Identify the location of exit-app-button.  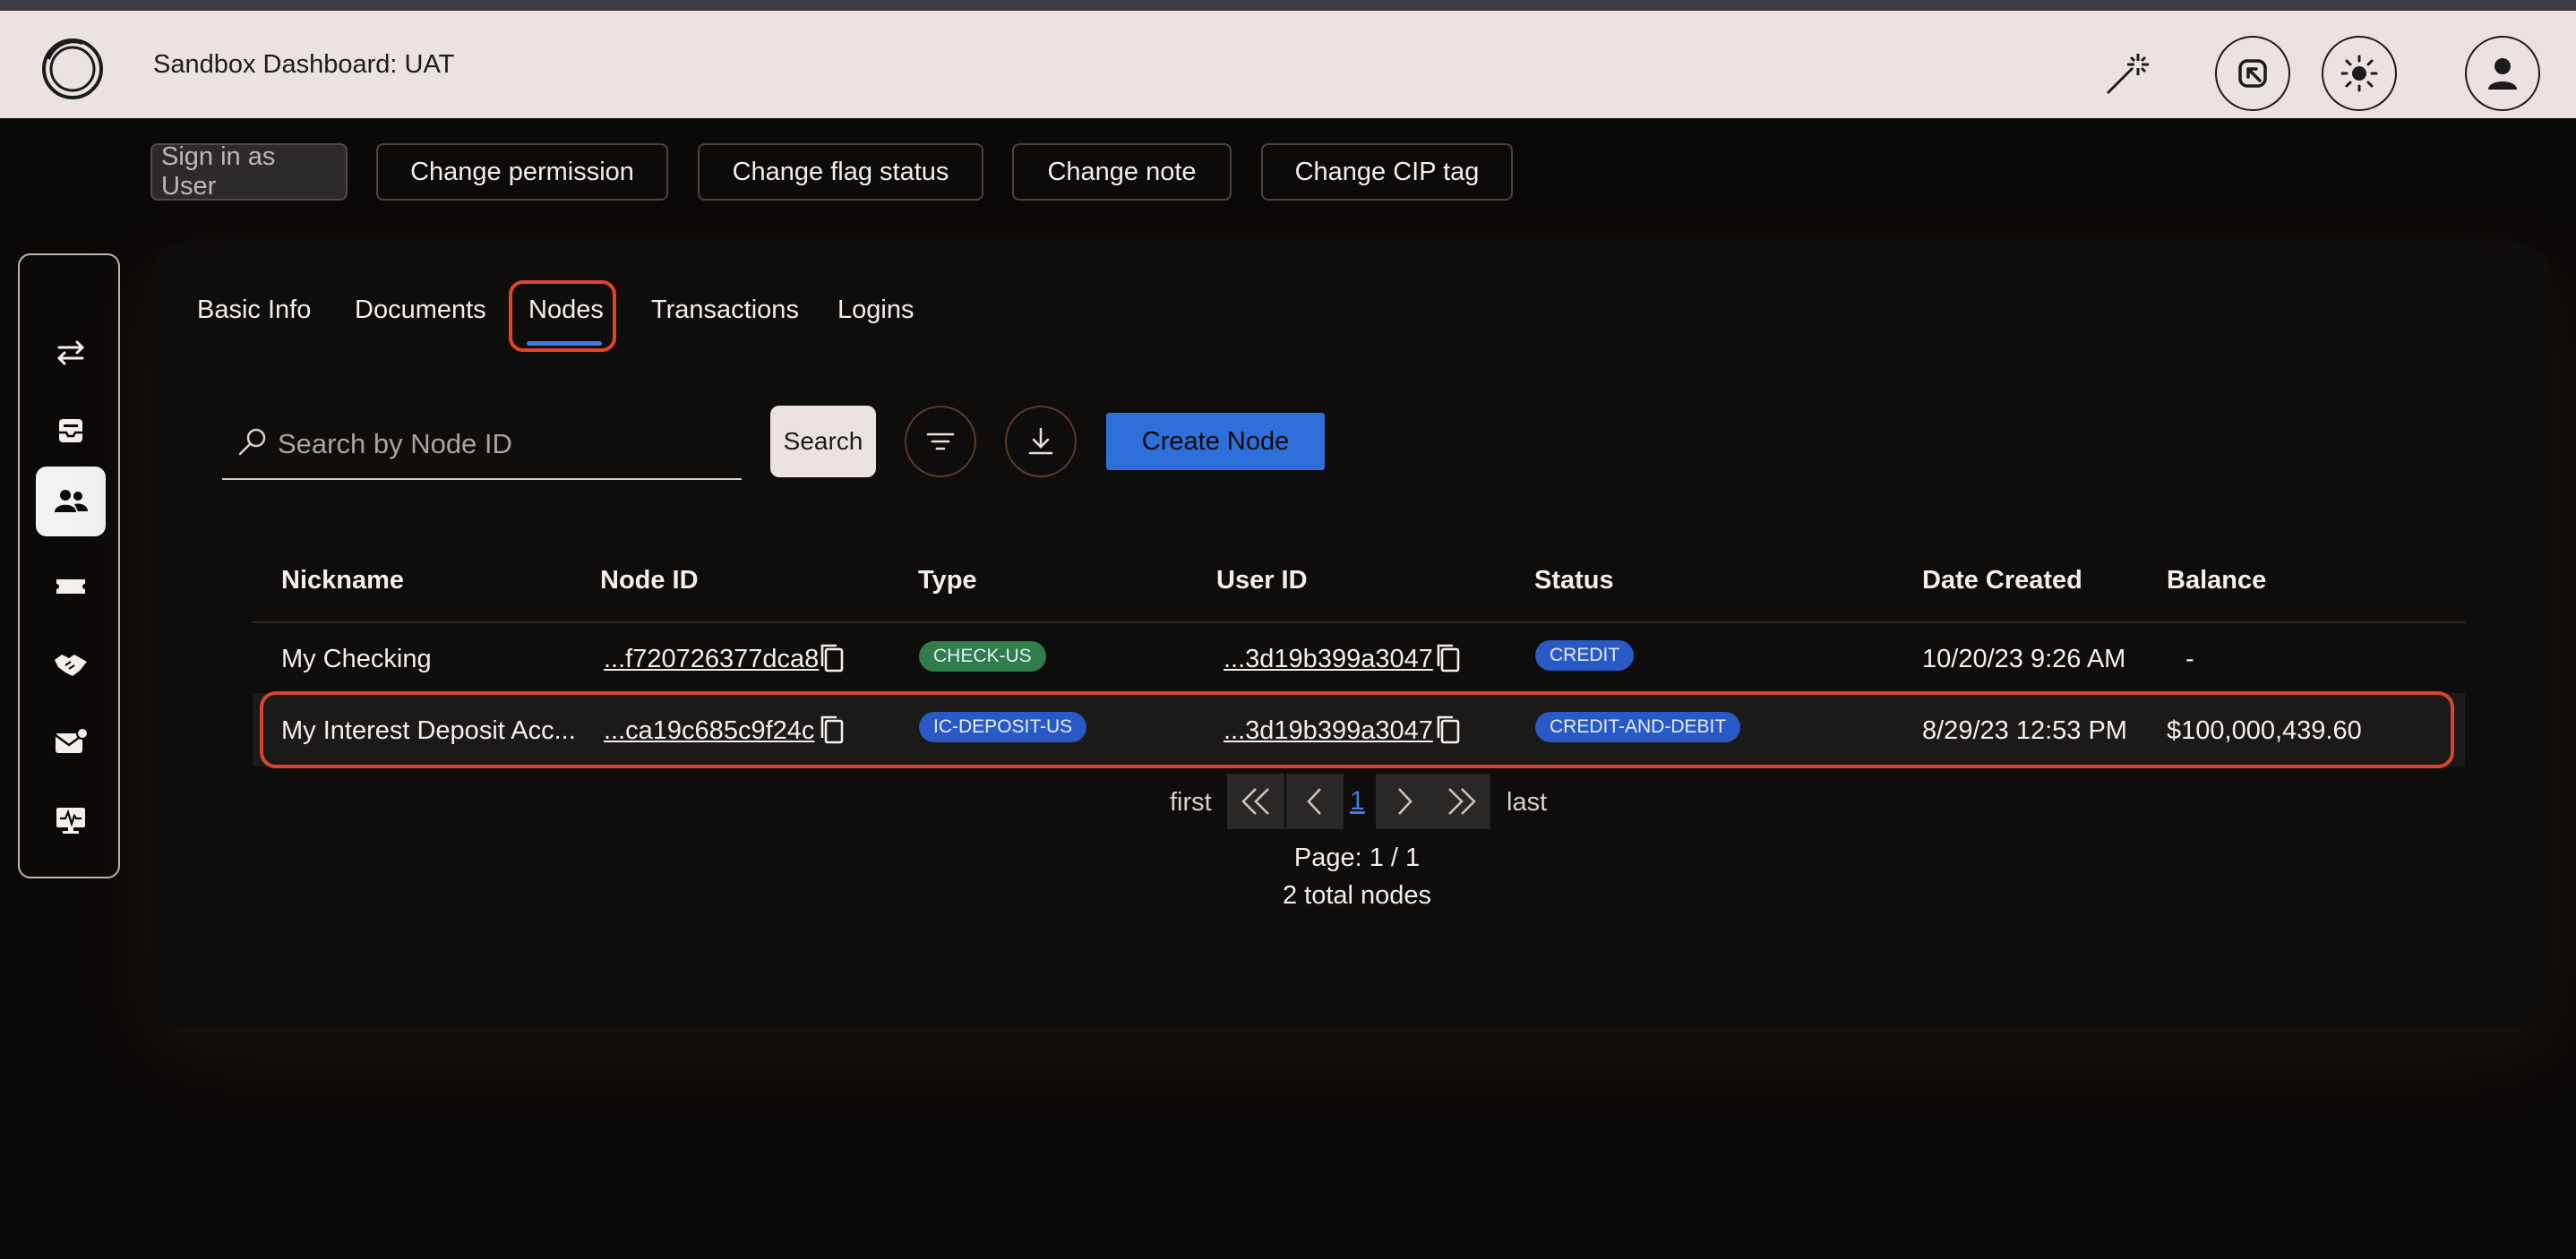
(2252, 73).